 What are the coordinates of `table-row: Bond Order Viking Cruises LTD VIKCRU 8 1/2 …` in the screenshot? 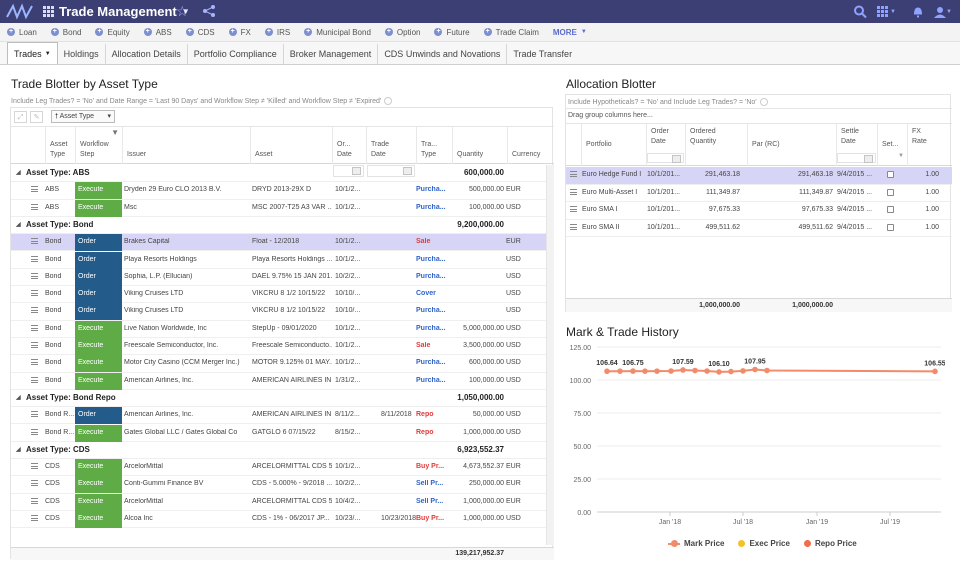 It's located at (282, 295).